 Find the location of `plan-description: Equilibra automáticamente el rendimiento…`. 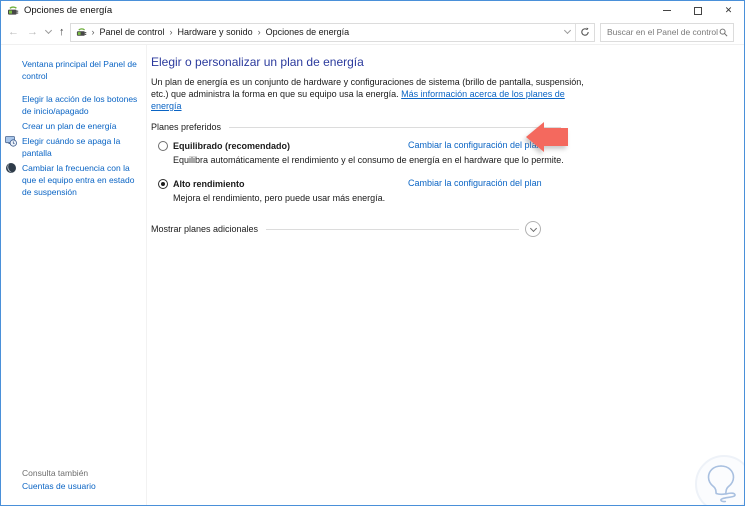

plan-description: Equilibra automáticamente el rendimiento… is located at coordinates (368, 160).